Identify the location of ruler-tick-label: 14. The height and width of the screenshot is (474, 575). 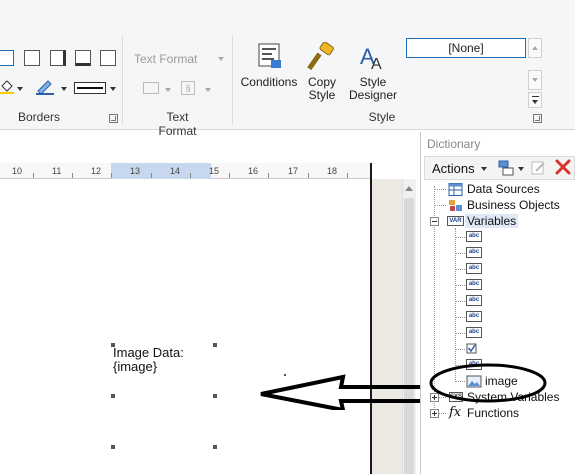
(175, 171).